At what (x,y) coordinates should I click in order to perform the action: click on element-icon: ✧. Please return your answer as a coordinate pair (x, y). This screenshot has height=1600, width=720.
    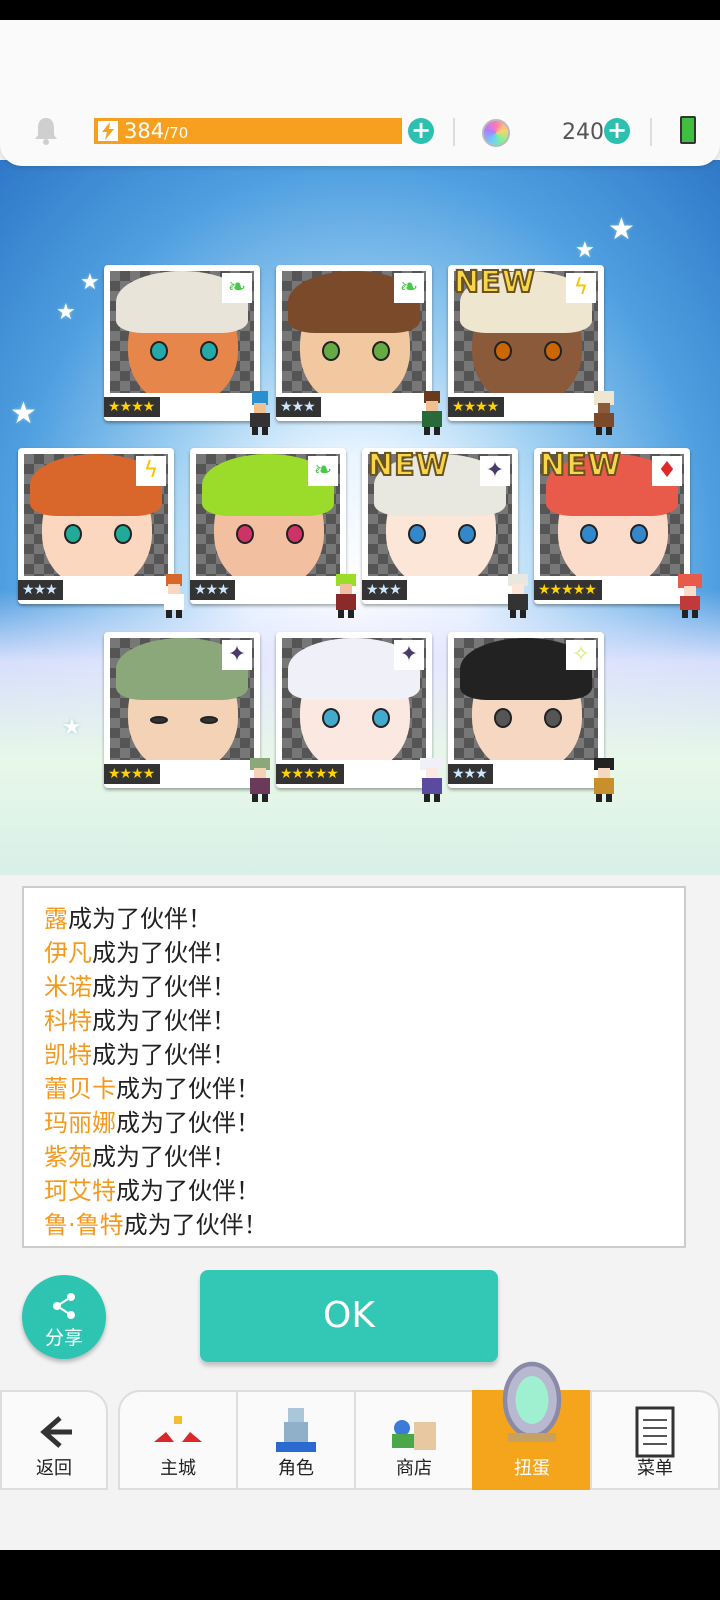
    Looking at the image, I should click on (581, 655).